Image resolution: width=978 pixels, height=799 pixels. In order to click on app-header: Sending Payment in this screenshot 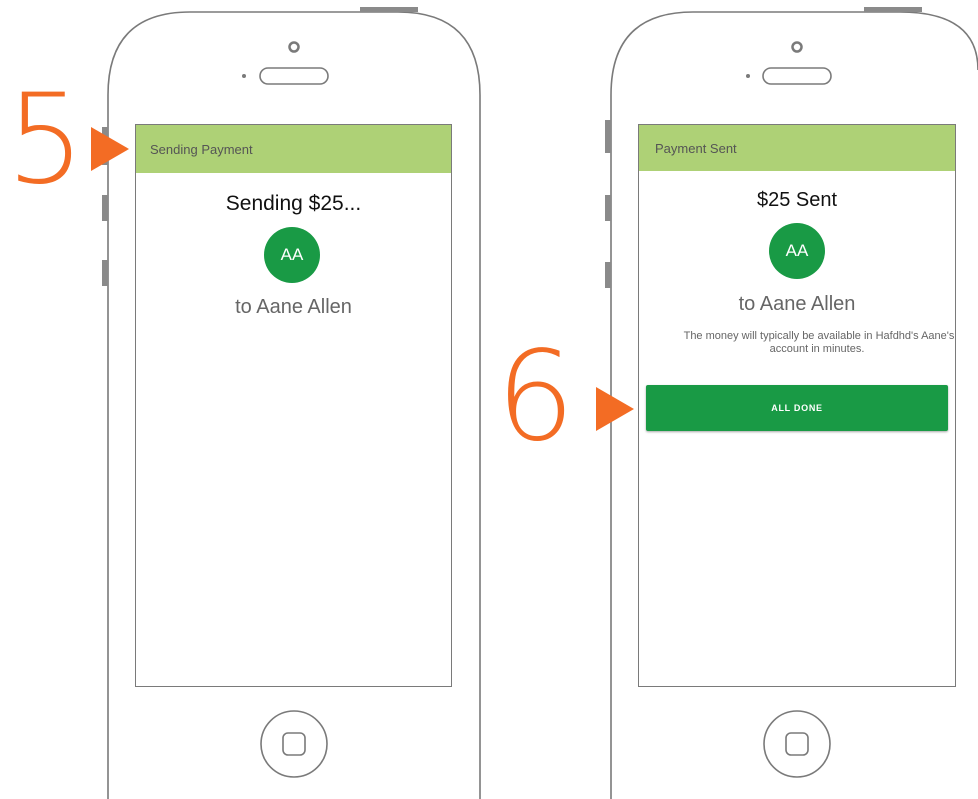, I will do `click(293, 149)`.